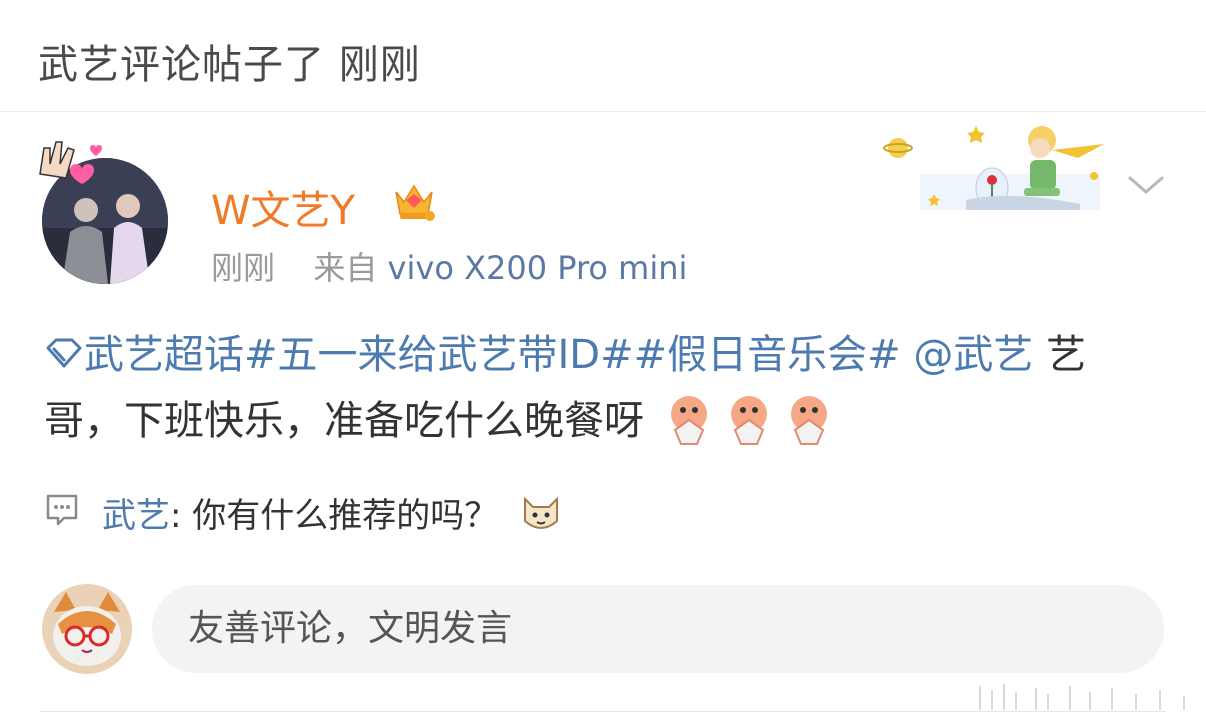 This screenshot has height=727, width=1206. What do you see at coordinates (345, 516) in the screenshot?
I see `reply-content: 你有什么推荐的吗？` at bounding box center [345, 516].